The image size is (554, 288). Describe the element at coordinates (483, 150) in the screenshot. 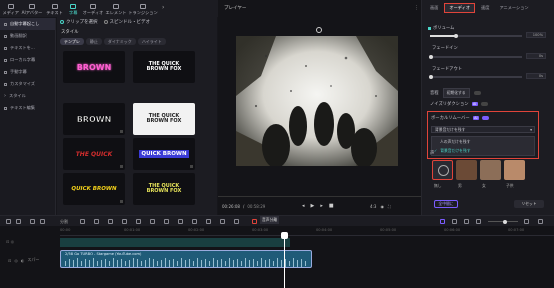

I see `option-bgm-only: ✓ 背景音だけを残す` at that location.